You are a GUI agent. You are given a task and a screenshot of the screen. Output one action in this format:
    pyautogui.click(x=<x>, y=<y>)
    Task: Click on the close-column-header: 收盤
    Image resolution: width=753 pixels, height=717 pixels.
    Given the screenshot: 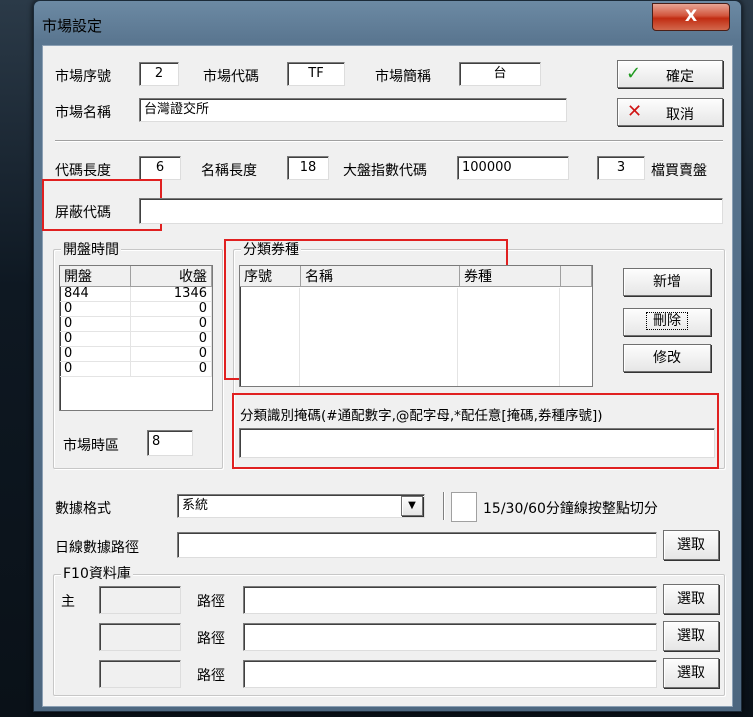 What is the action you would take?
    pyautogui.click(x=171, y=276)
    